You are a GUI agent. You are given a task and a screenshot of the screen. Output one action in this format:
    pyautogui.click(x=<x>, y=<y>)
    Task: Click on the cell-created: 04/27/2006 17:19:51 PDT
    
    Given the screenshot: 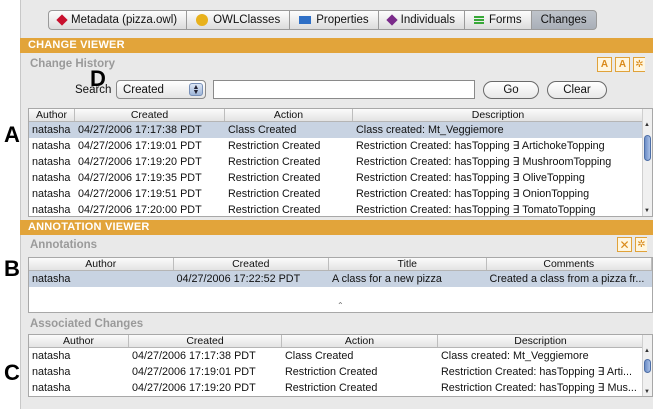 What is the action you would take?
    pyautogui.click(x=140, y=194)
    